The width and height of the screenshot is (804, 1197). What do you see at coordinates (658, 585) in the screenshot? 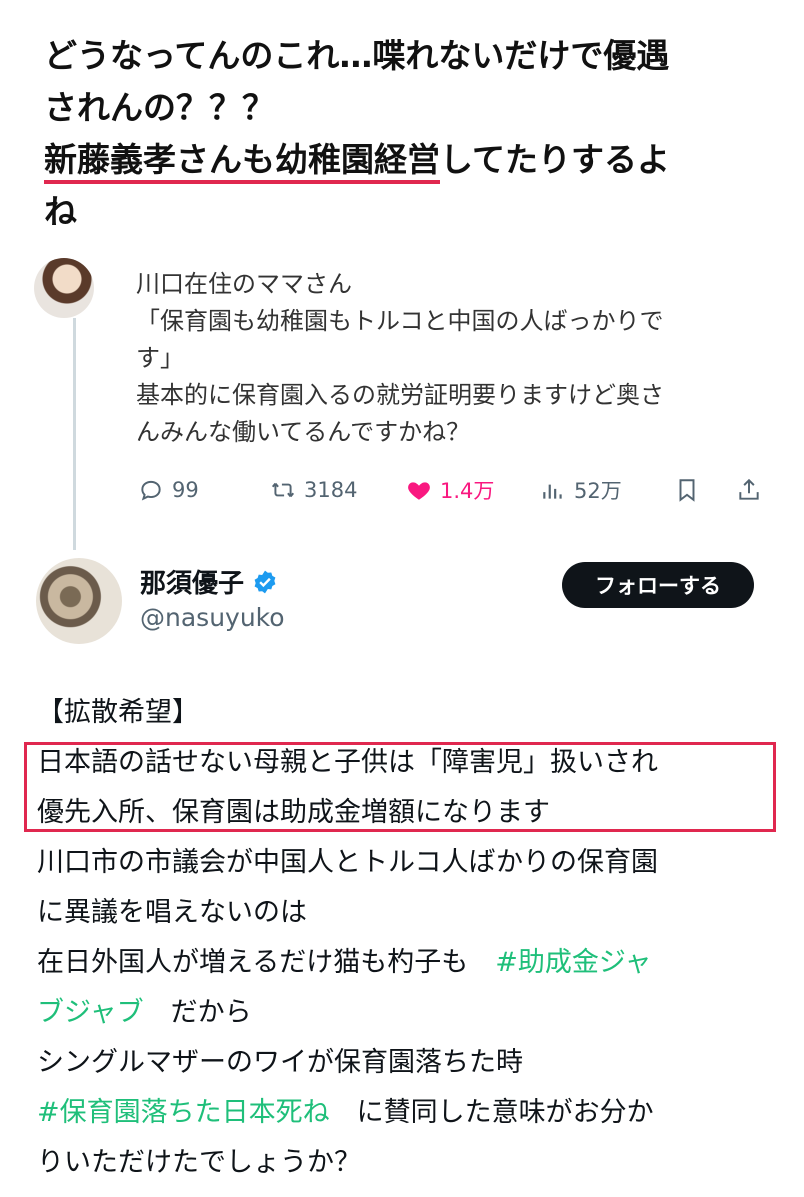
I see `follow-button: フォローする` at bounding box center [658, 585].